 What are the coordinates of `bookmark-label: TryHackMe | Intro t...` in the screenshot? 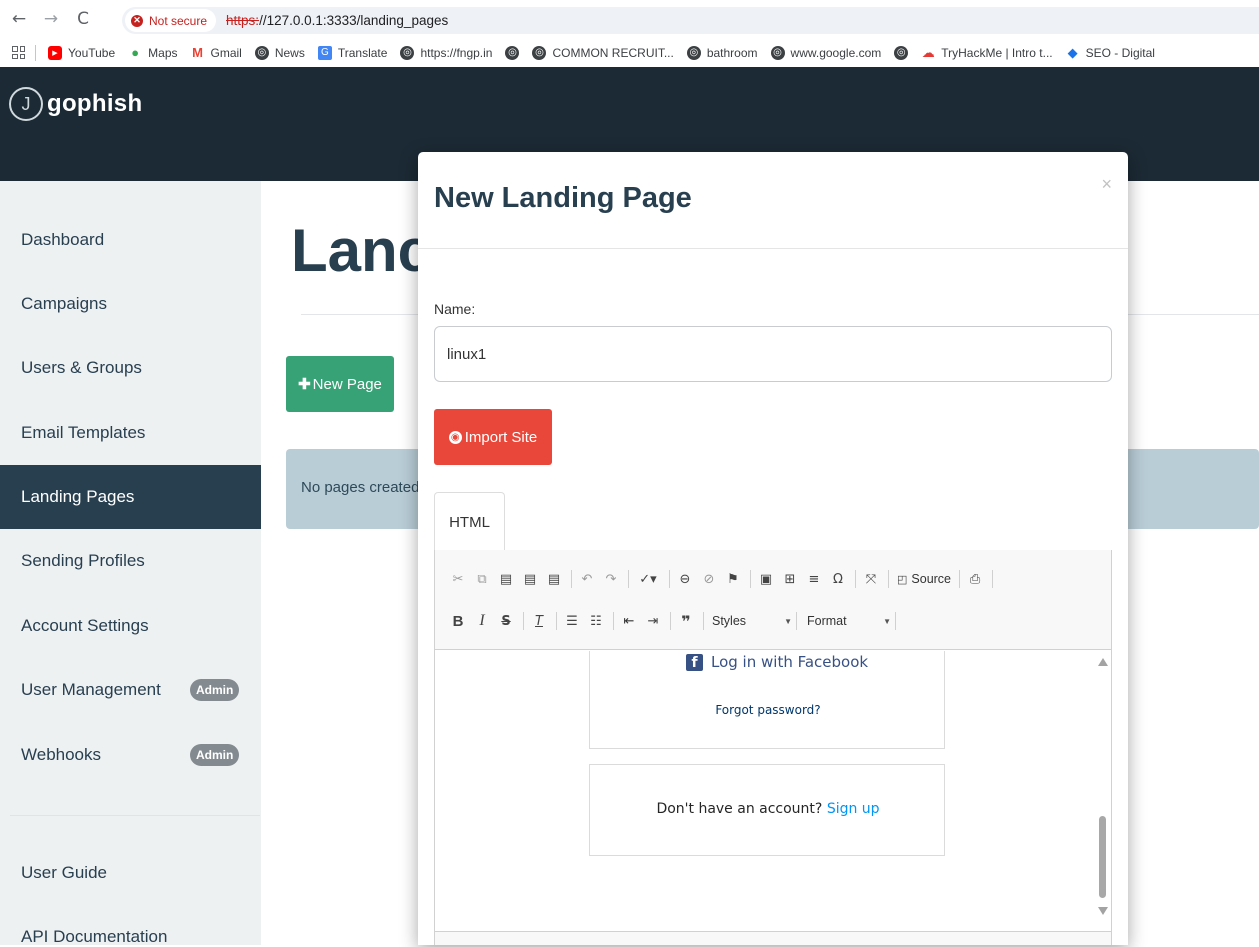 It's located at (997, 52).